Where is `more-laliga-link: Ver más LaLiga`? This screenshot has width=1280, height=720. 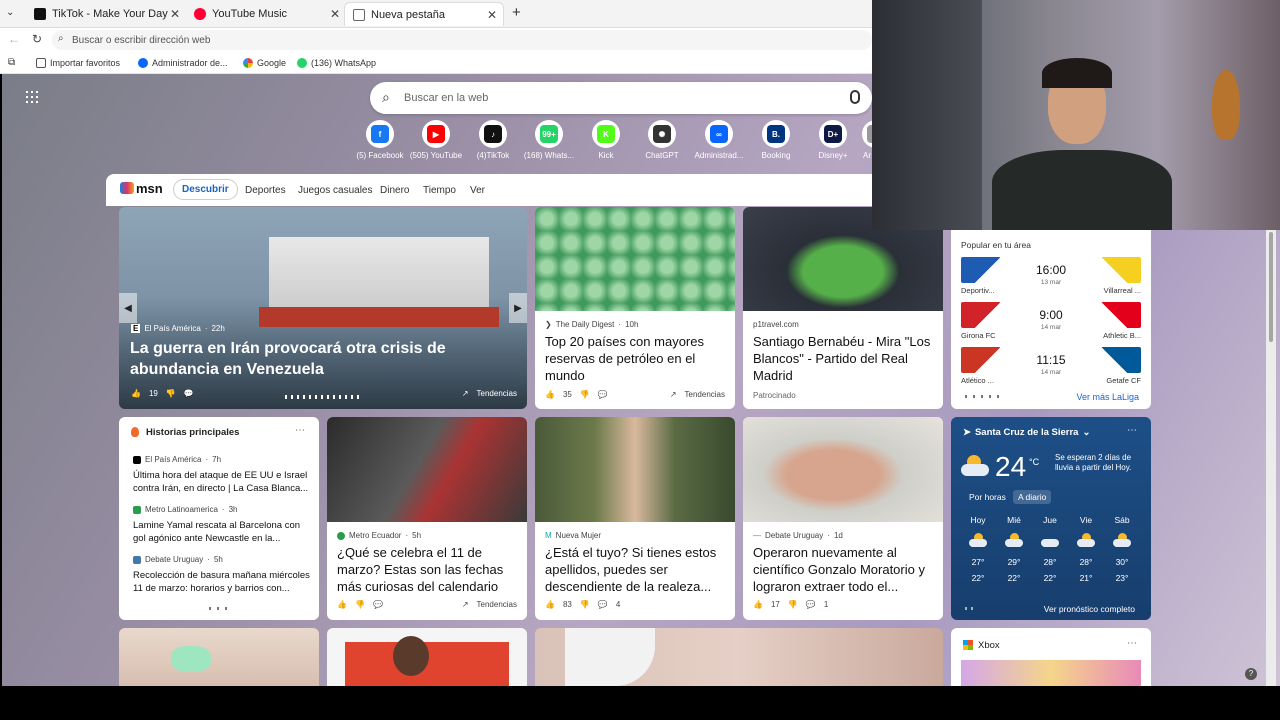 more-laliga-link: Ver más LaLiga is located at coordinates (1107, 397).